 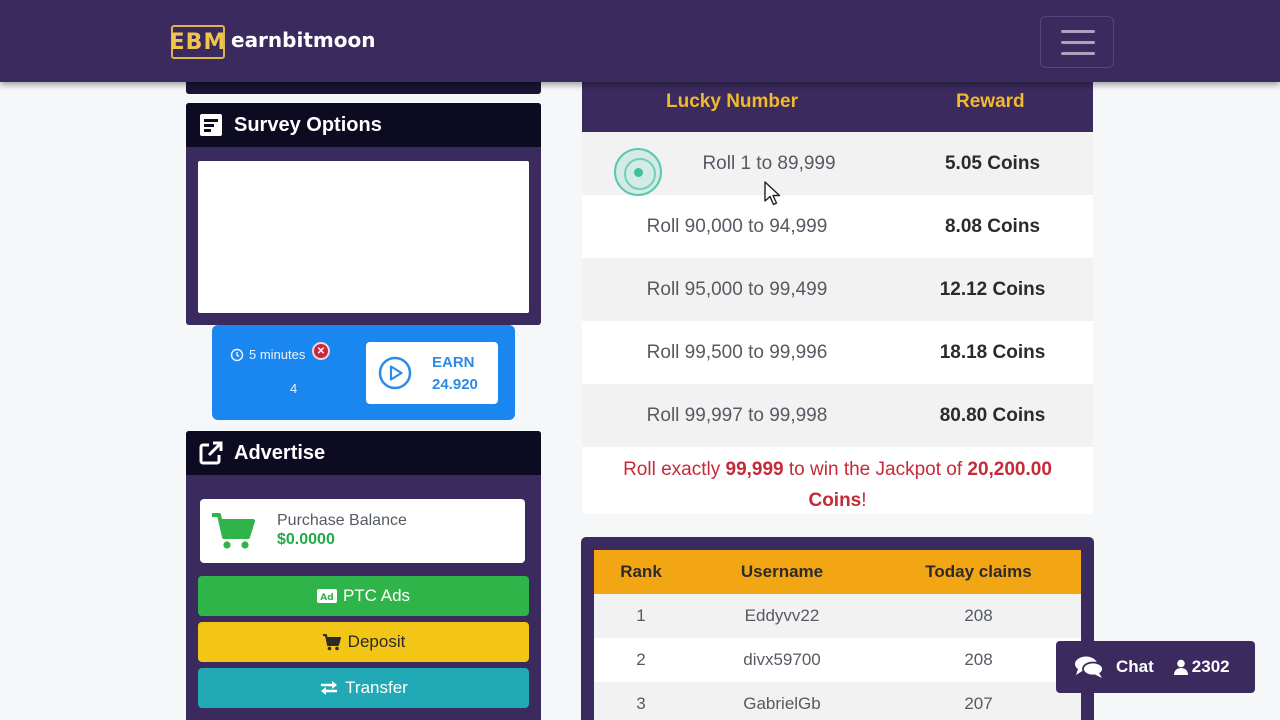 I want to click on earn-widget: 5 minutes ✕ 4 EARN 24.920, so click(x=363, y=372).